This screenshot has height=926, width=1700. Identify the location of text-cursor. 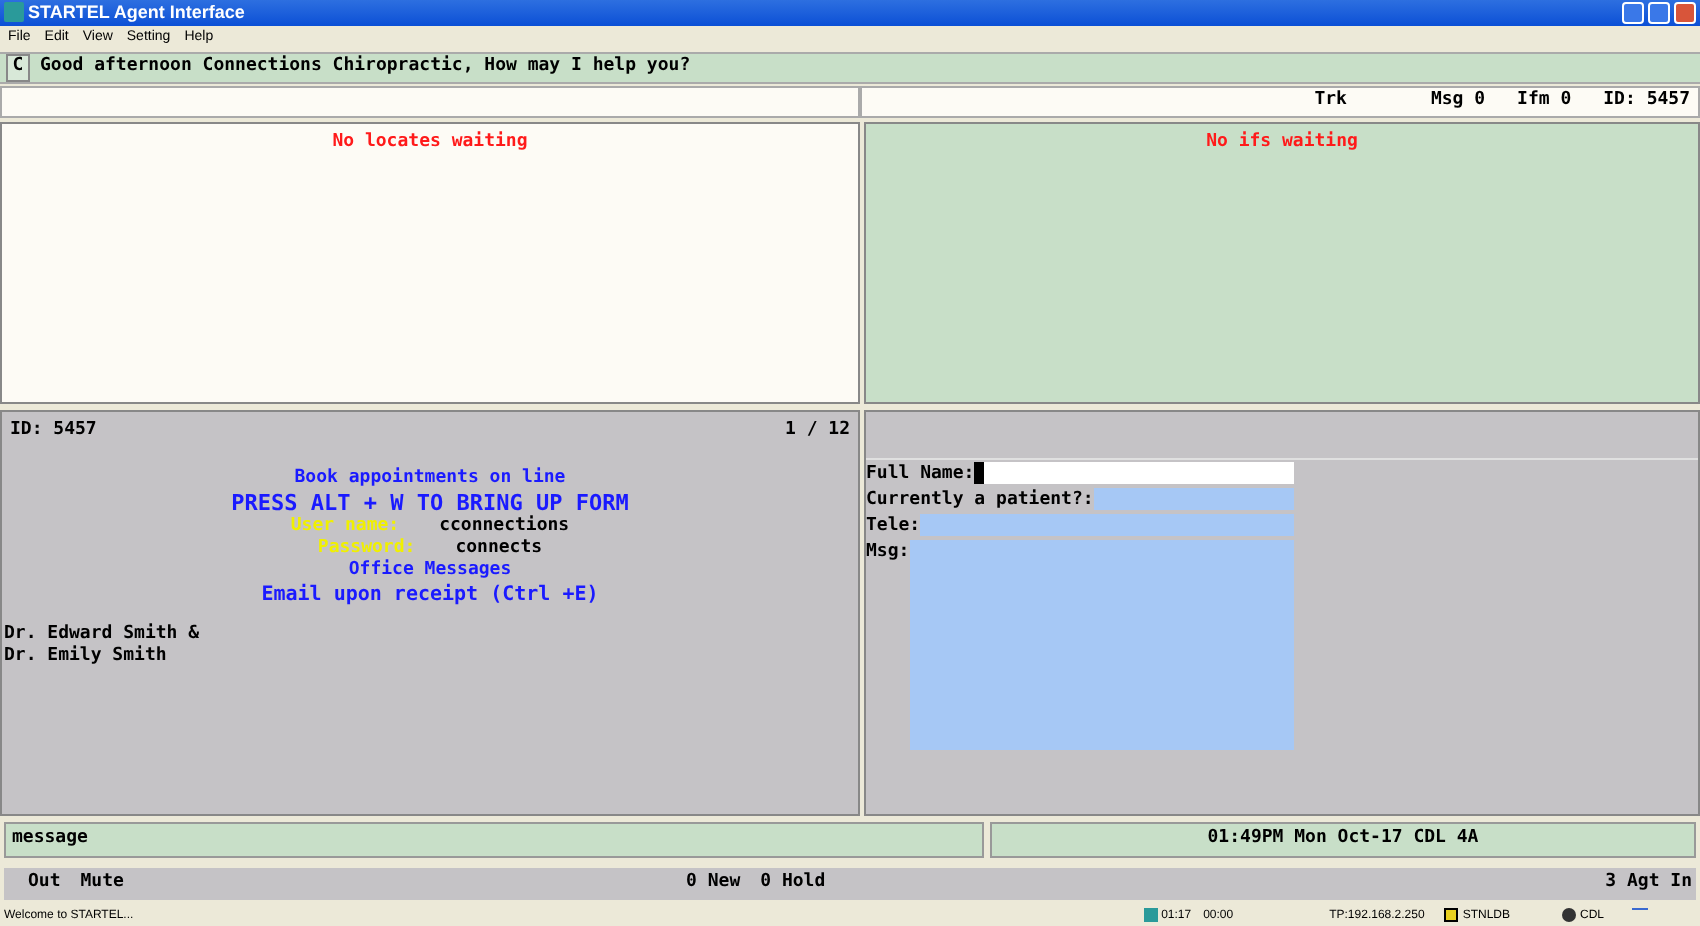
(979, 473).